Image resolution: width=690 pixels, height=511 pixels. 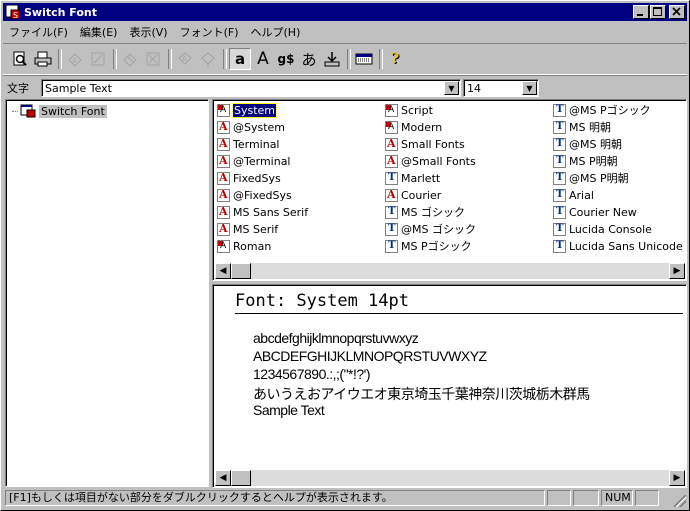 I want to click on sample-text-combo: Sample Text ▼, so click(x=251, y=88).